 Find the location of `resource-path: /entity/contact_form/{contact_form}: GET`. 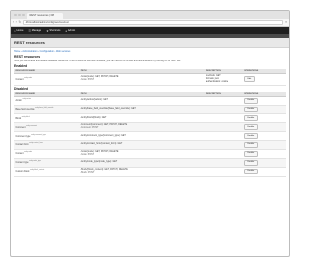

resource-path: /entity/contact_form/{contact_form}: GET is located at coordinates (101, 144).